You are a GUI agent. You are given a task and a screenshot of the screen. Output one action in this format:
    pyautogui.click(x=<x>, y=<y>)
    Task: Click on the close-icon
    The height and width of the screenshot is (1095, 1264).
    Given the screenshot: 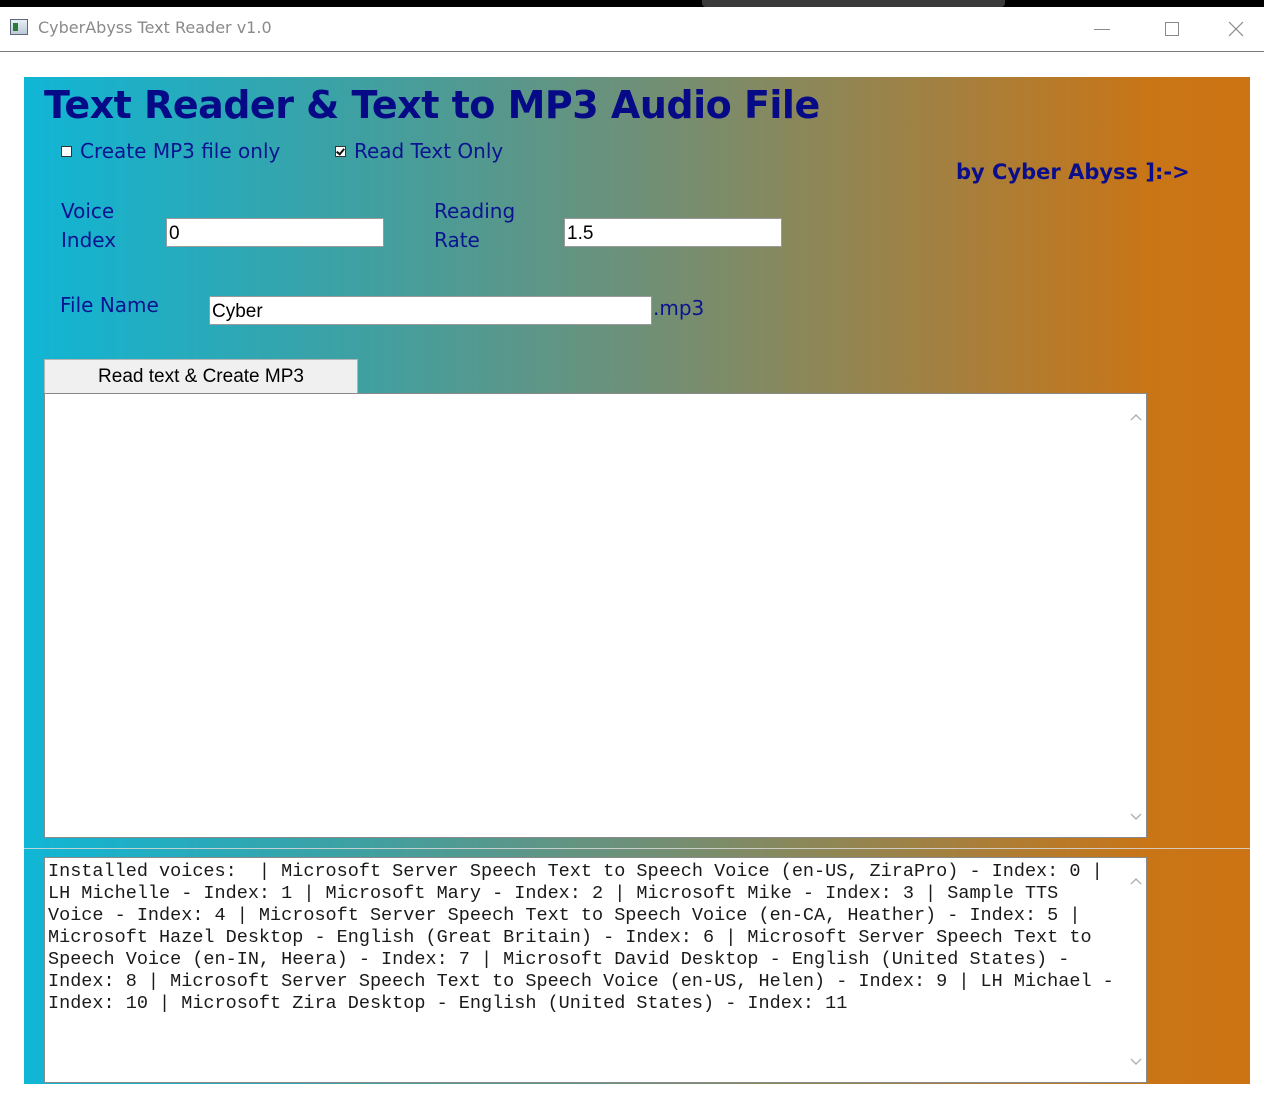 What is the action you would take?
    pyautogui.click(x=1235, y=29)
    